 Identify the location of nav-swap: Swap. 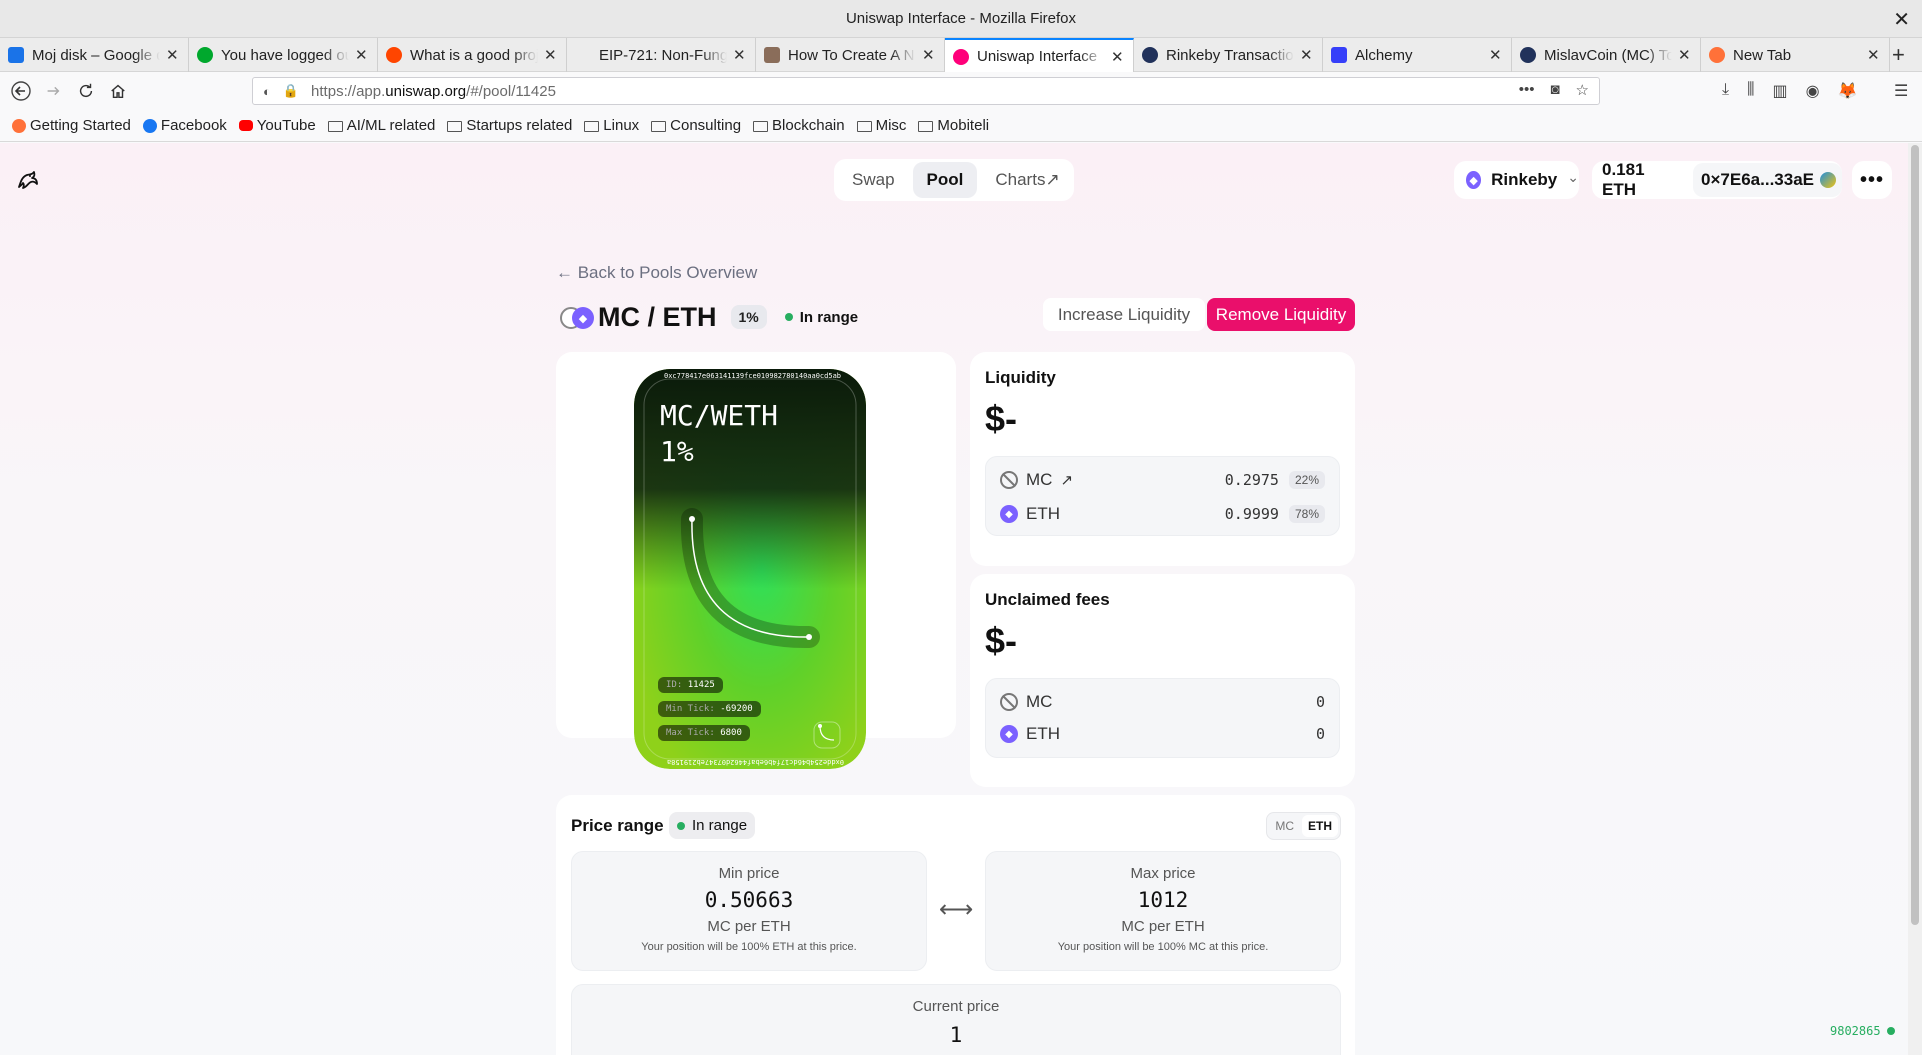
(873, 180).